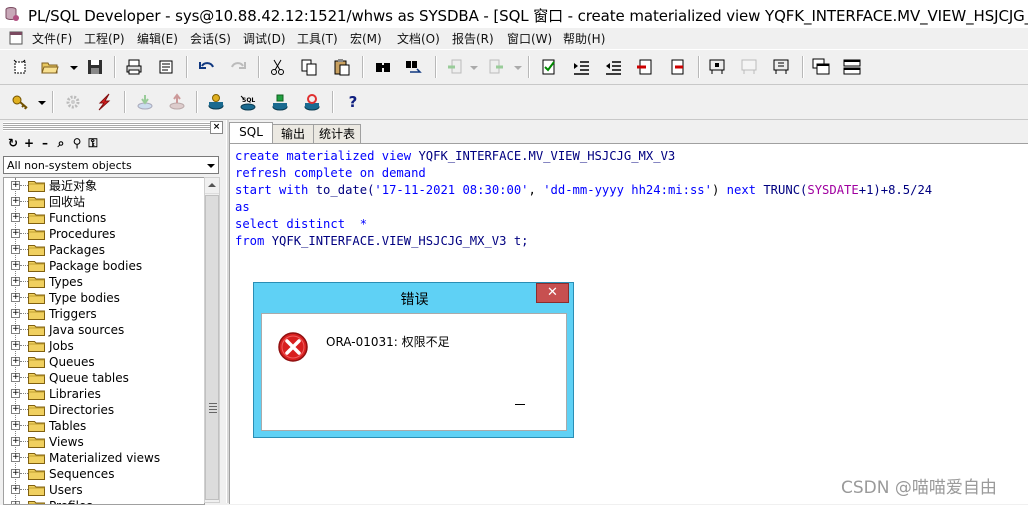 This screenshot has height=505, width=1028. Describe the element at coordinates (248, 102) in the screenshot. I see `sql-icon: SQL` at that location.